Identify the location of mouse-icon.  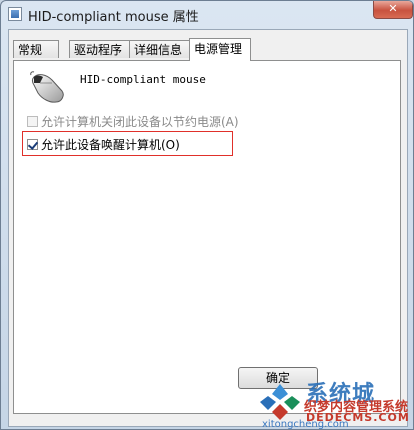
(47, 87).